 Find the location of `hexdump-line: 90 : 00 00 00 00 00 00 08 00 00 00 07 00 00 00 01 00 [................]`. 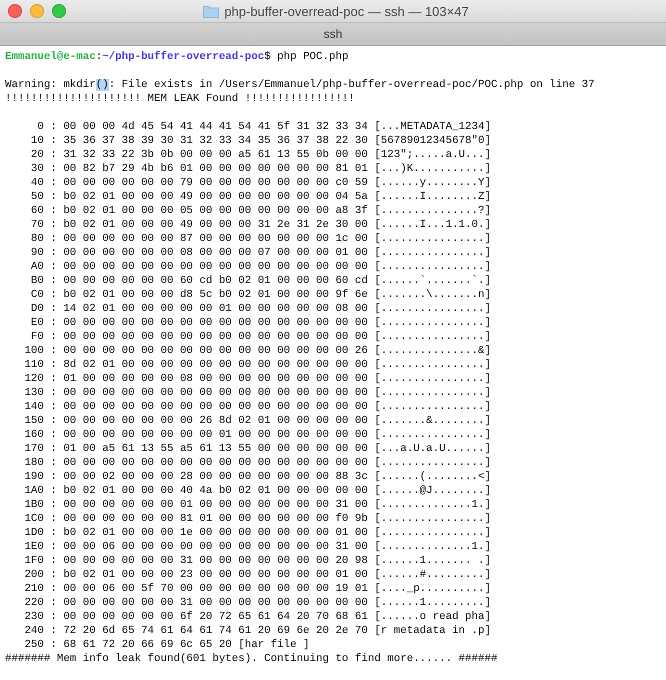

hexdump-line: 90 : 00 00 00 00 00 00 08 00 00 00 07 00 00 00 01 00 [................] is located at coordinates (260, 253).